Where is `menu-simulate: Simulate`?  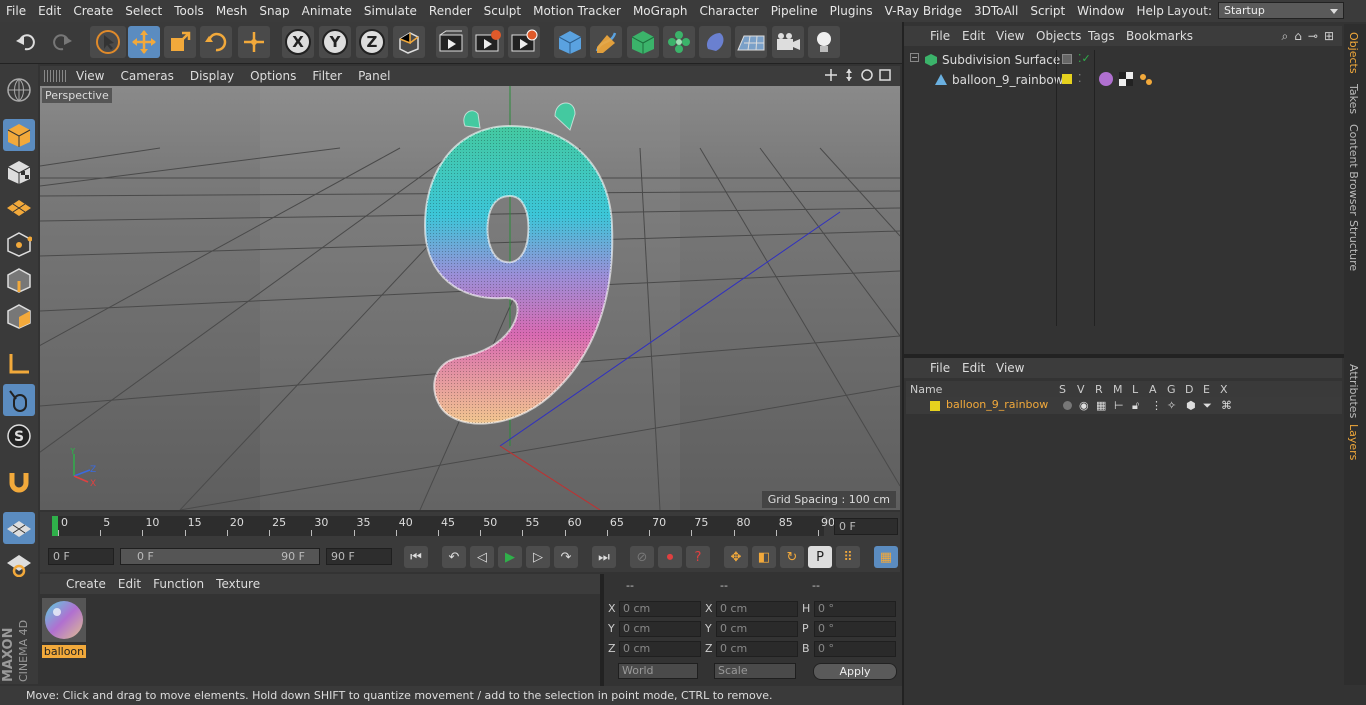 menu-simulate: Simulate is located at coordinates (390, 11).